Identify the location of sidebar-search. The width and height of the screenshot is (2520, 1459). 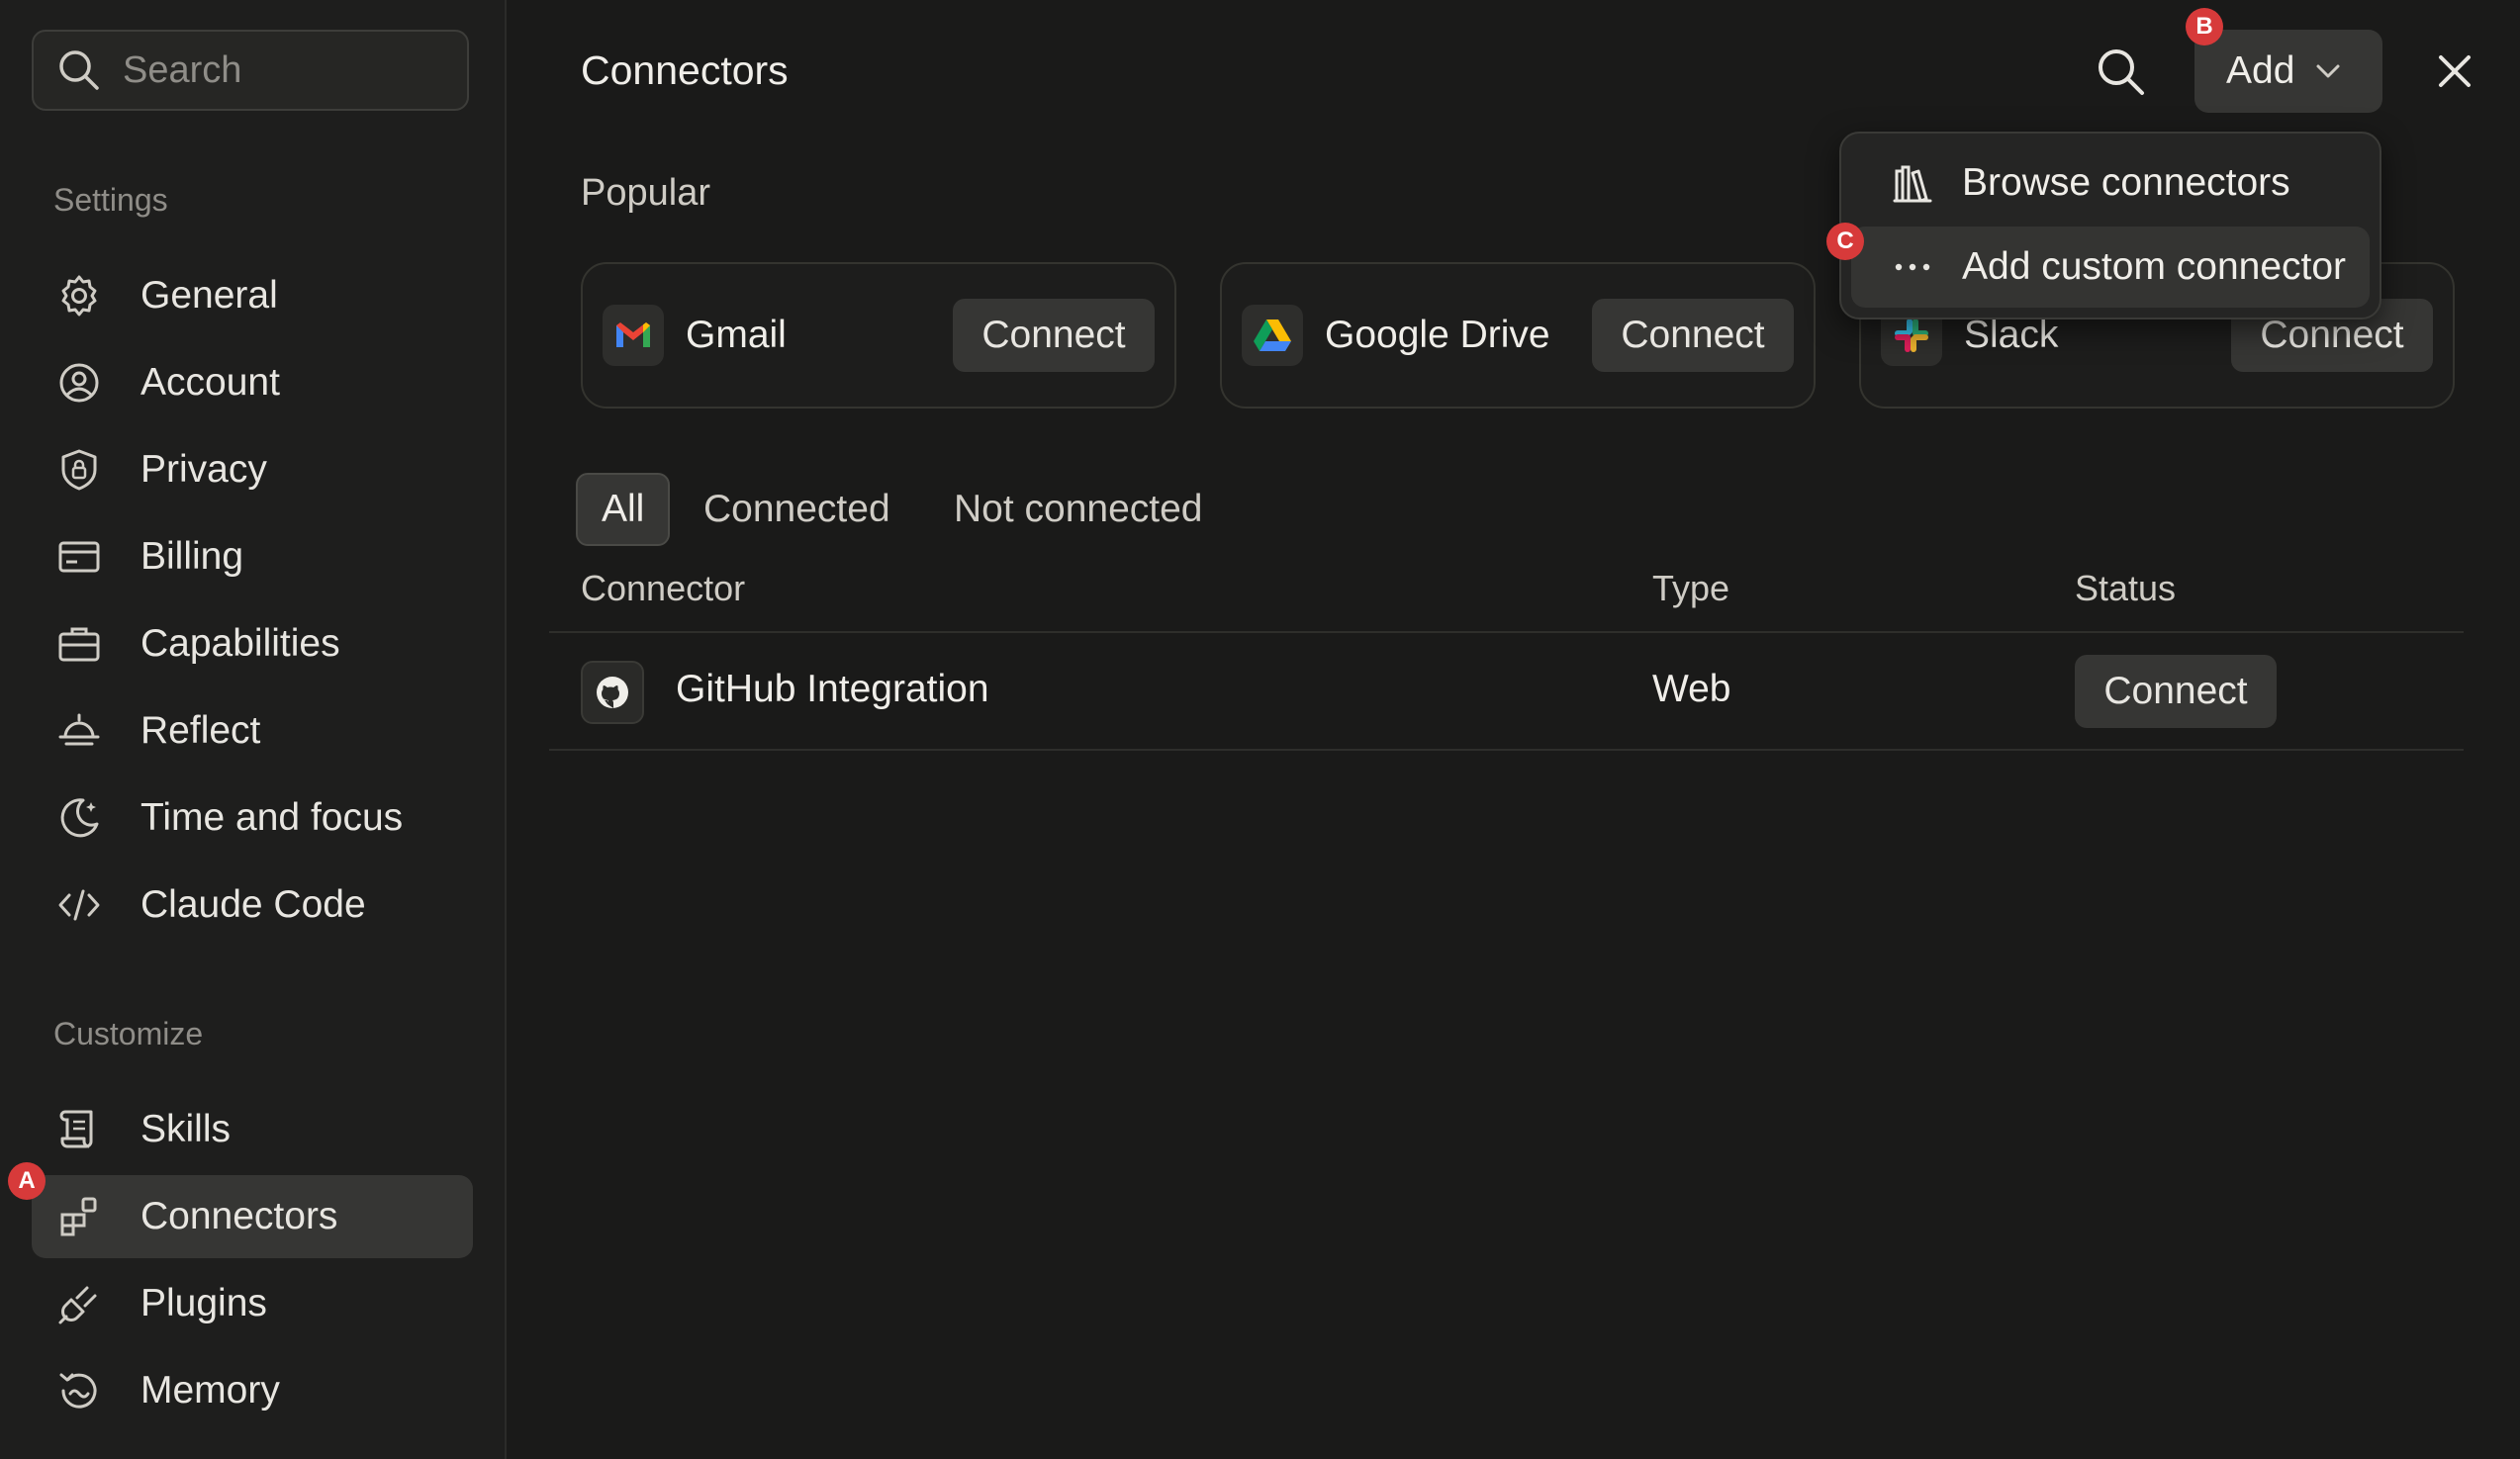
(250, 70).